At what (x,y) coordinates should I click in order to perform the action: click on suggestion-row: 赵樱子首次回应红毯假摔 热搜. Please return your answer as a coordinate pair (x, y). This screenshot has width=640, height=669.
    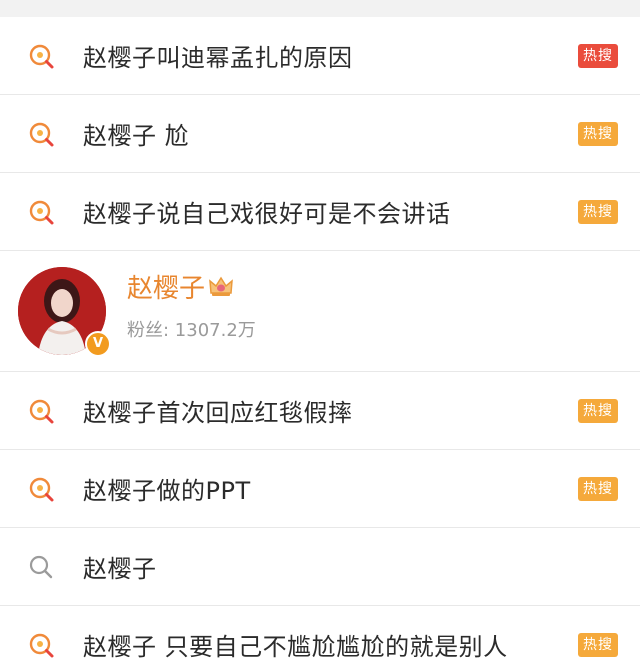
    Looking at the image, I should click on (320, 411).